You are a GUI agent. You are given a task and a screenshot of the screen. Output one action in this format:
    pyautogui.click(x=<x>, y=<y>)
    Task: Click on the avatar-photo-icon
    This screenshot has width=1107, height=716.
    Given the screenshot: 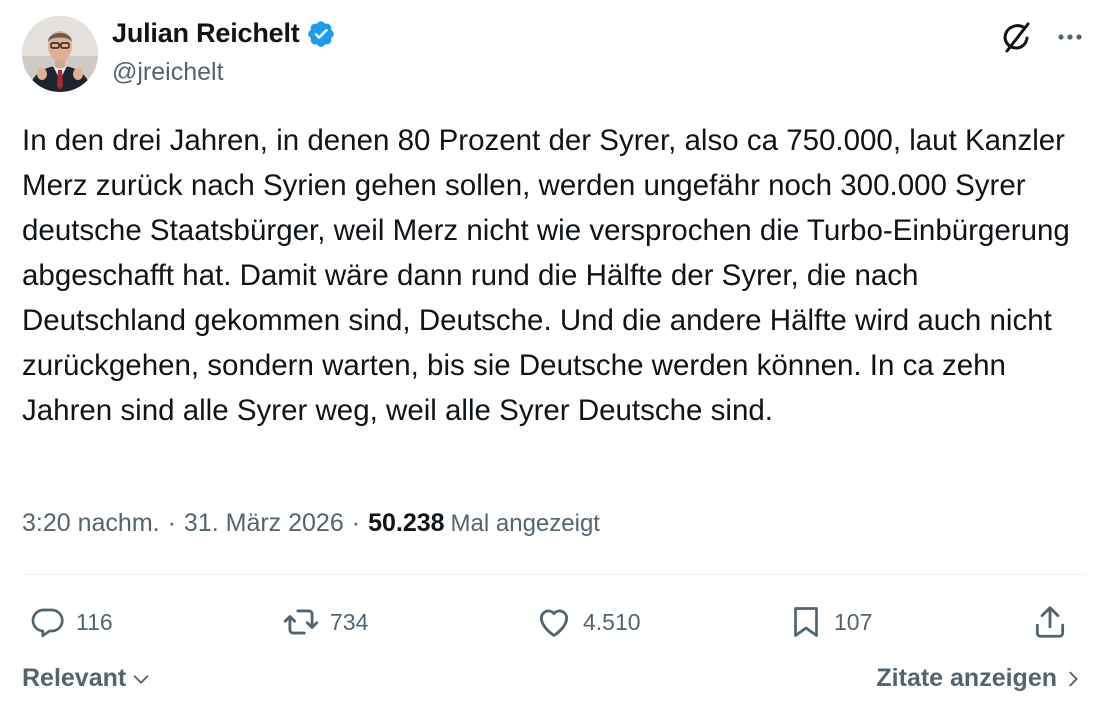 What is the action you would take?
    pyautogui.click(x=60, y=54)
    